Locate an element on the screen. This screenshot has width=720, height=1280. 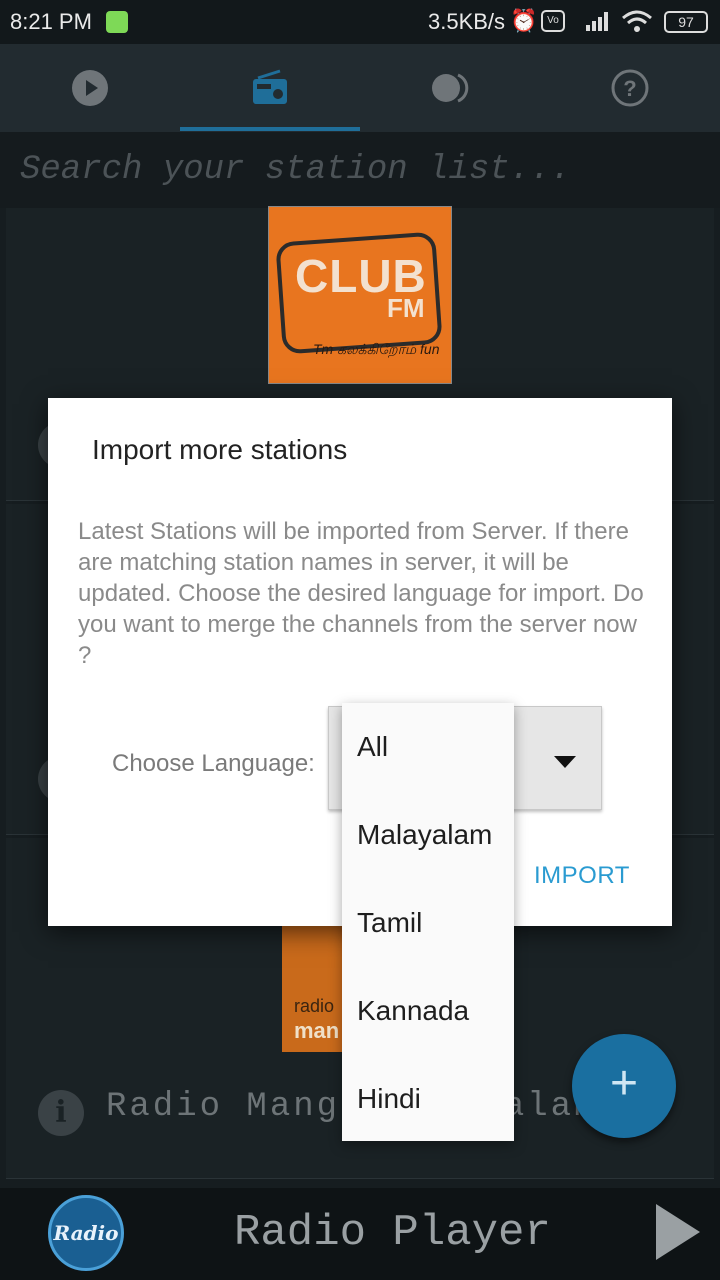
add-station-button: + is located at coordinates (624, 1086).